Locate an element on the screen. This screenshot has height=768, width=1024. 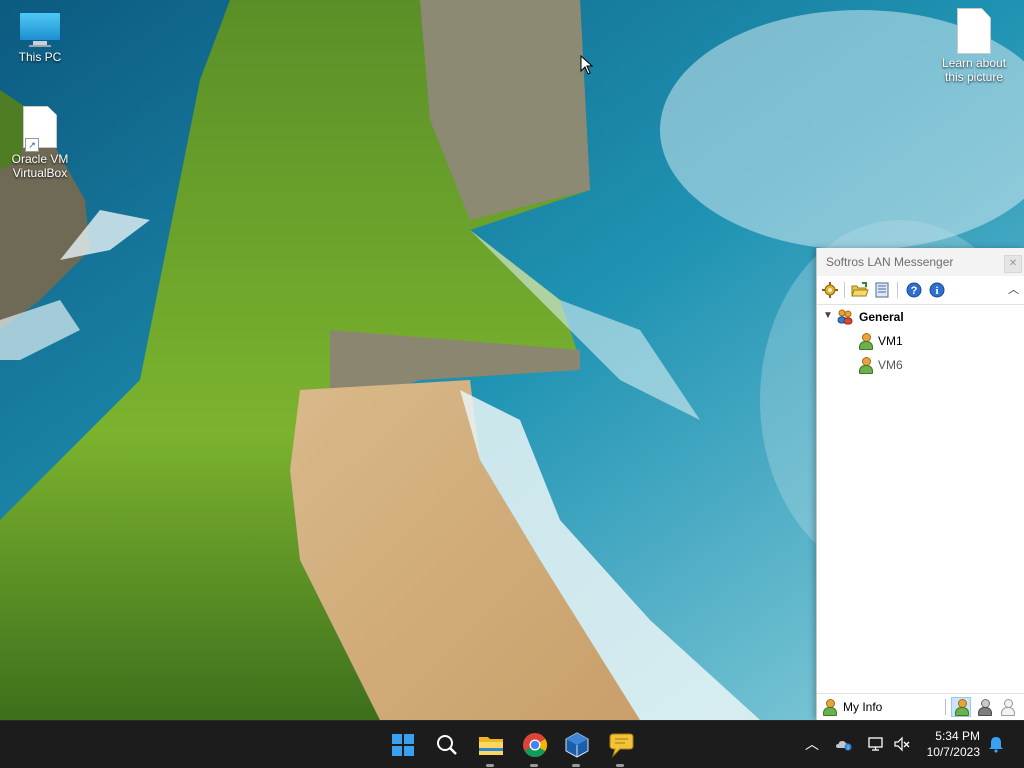
status-separator is located at coordinates (945, 707).